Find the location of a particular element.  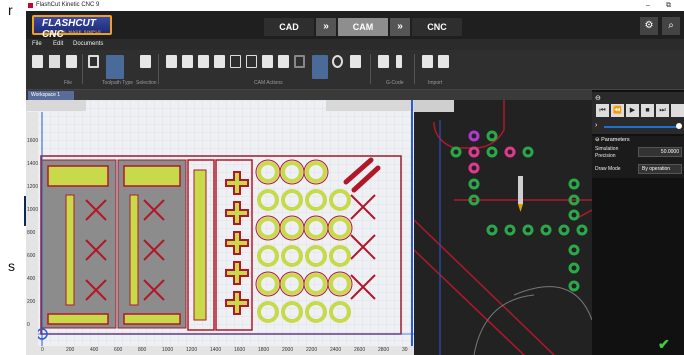

gcode-icon is located at coordinates (383, 61).